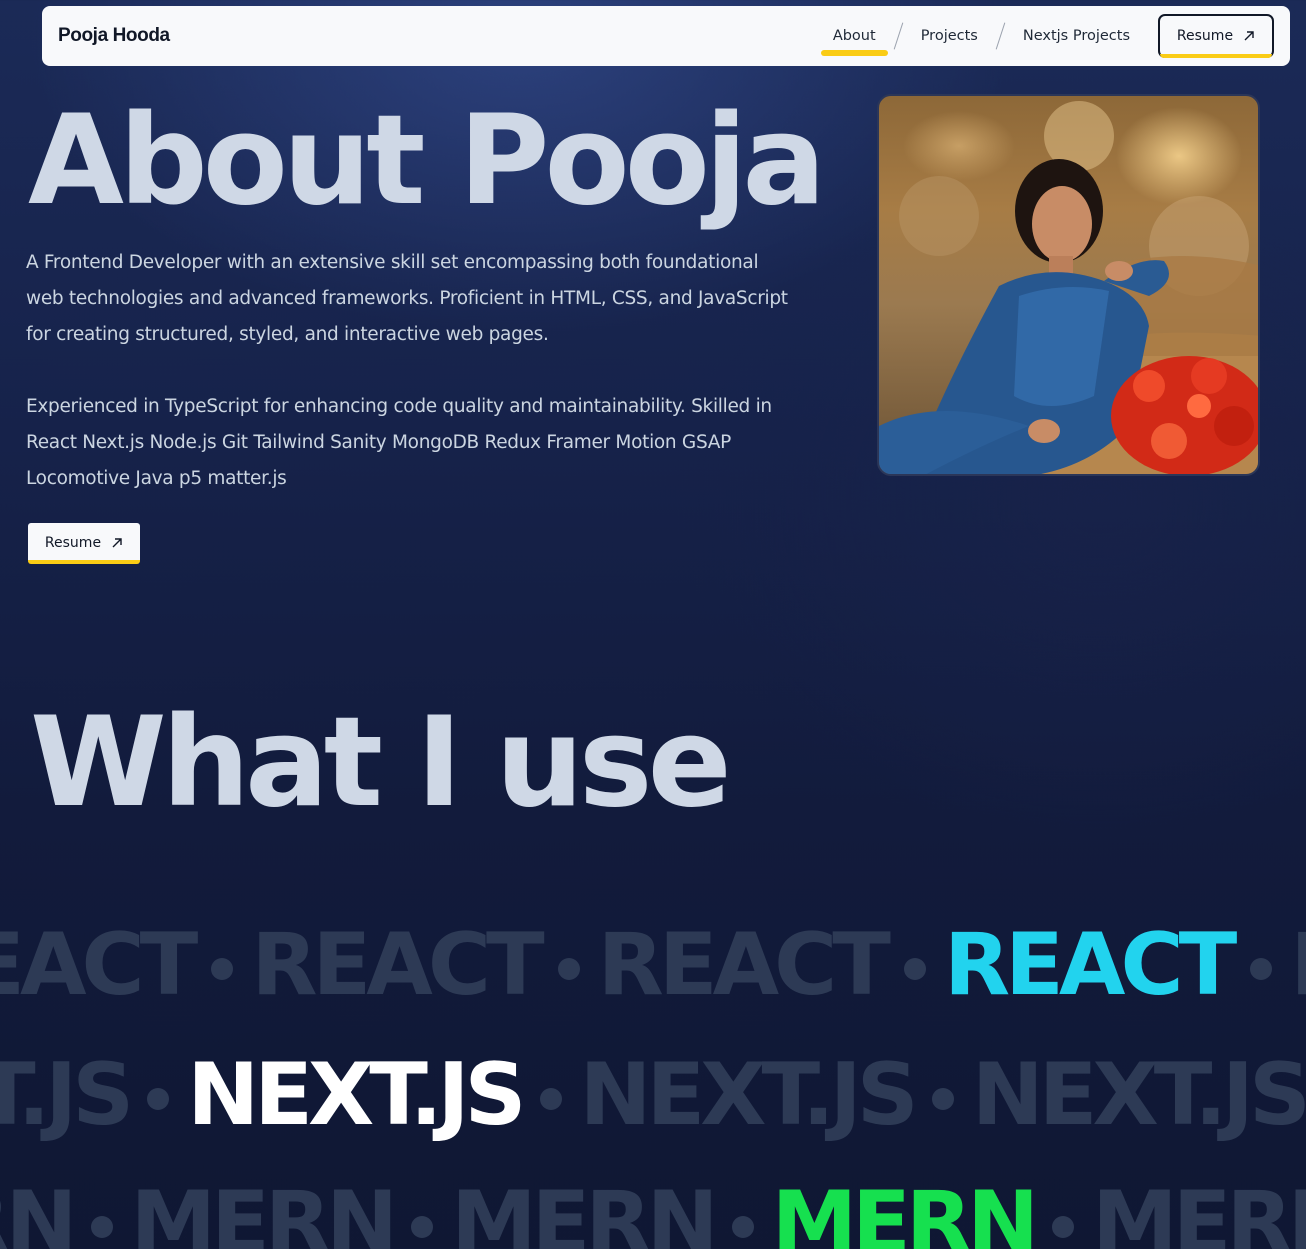  I want to click on nav-resume-button: Resume, so click(1216, 36).